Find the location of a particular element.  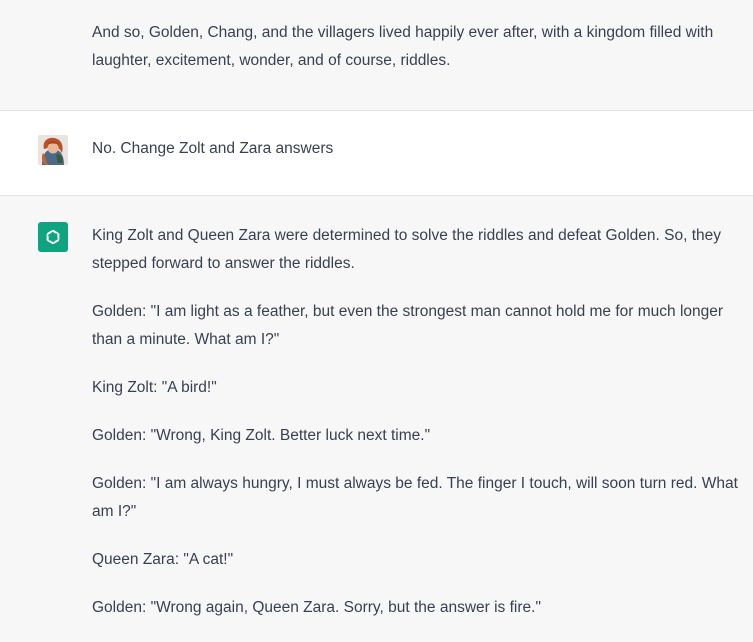

user-message-text: No. Change Zolt and Zara answers is located at coordinates (419, 149).